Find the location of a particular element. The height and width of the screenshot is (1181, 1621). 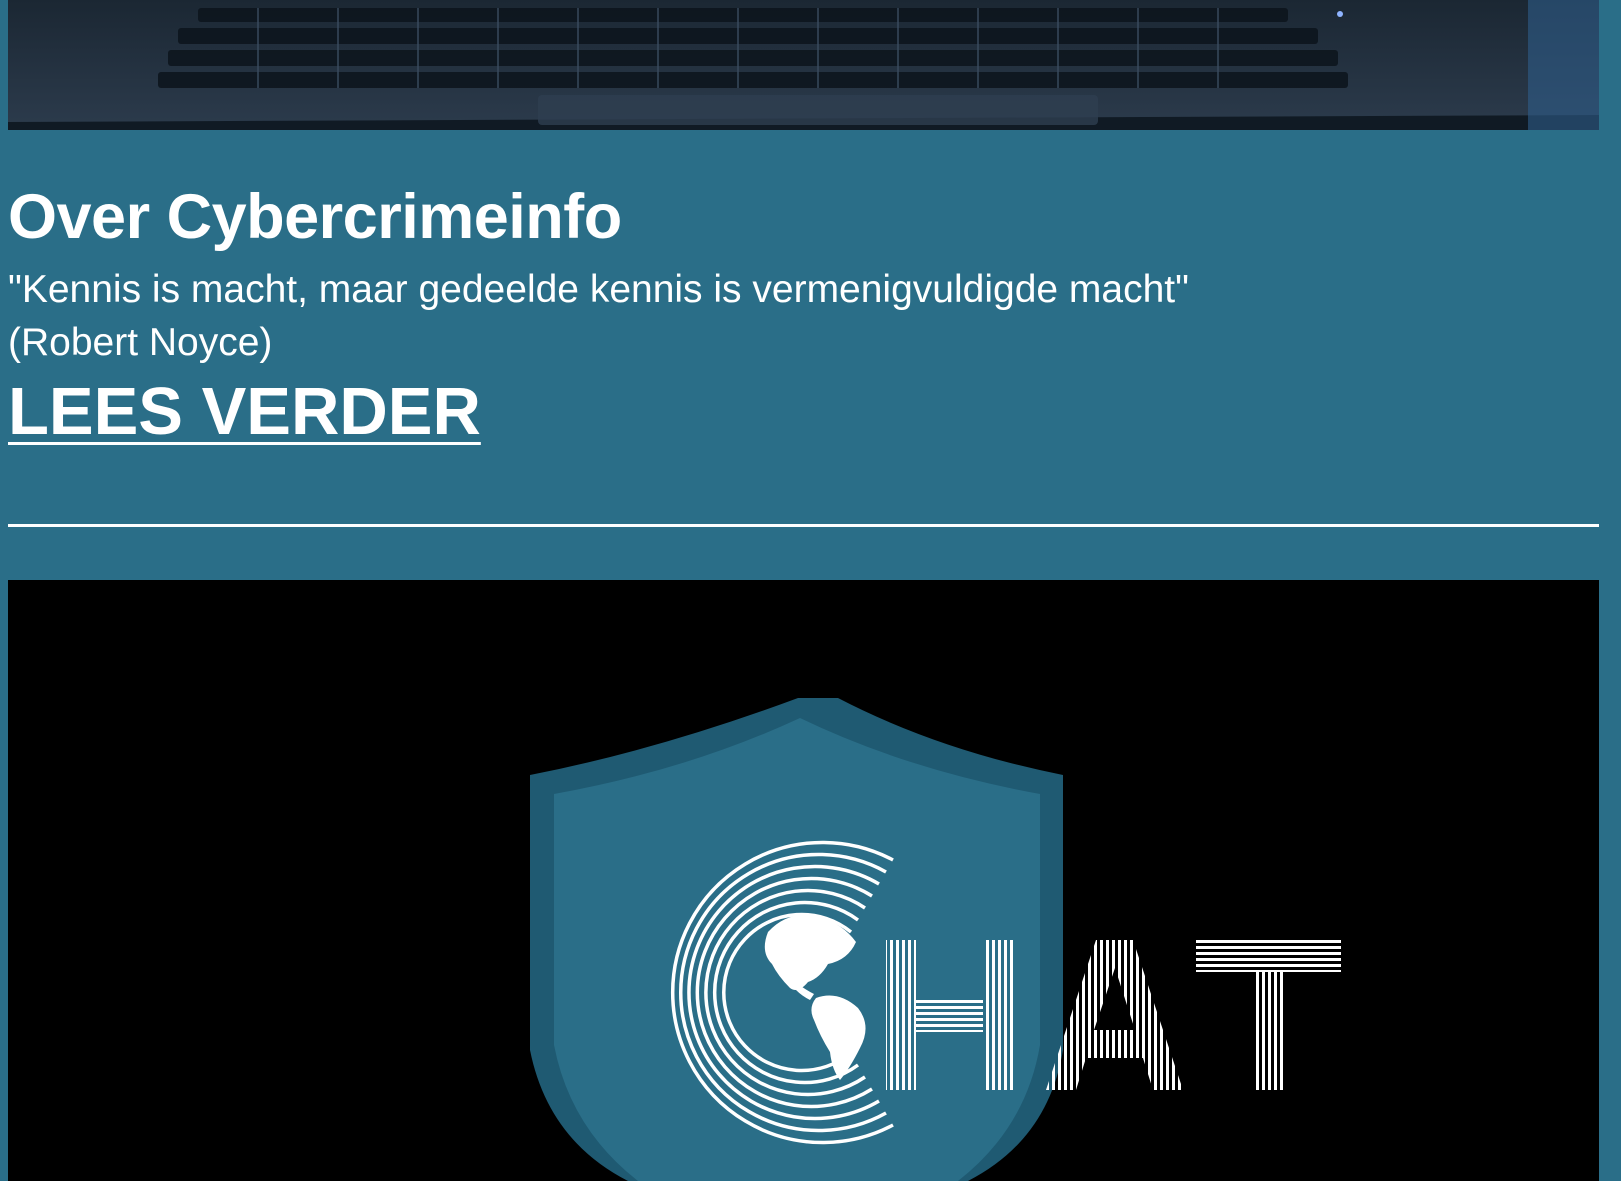

about-quote-author: (Robert Noyce) is located at coordinates (140, 342).